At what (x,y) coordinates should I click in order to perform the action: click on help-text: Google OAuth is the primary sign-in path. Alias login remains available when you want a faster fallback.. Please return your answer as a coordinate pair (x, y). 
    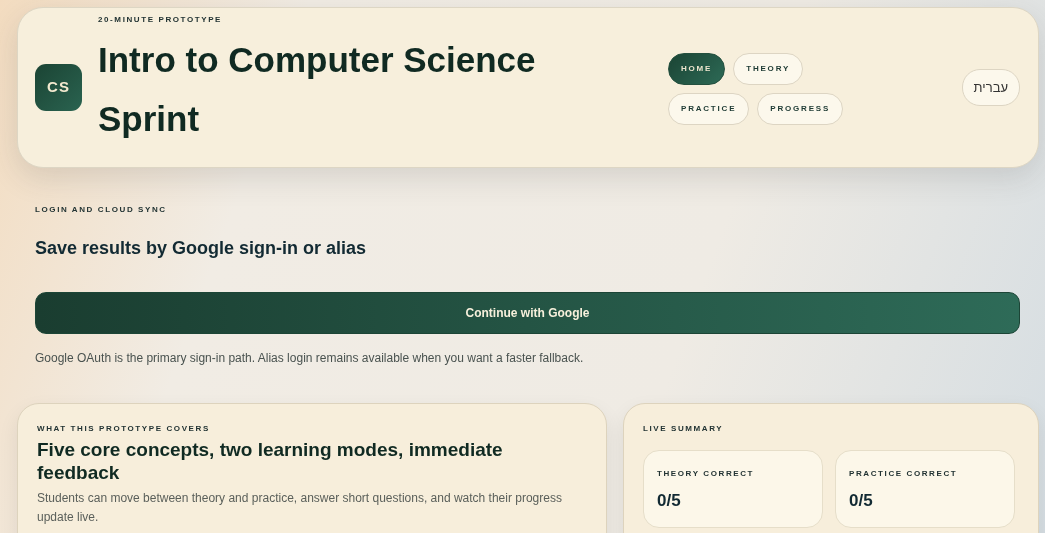
    Looking at the image, I should click on (310, 358).